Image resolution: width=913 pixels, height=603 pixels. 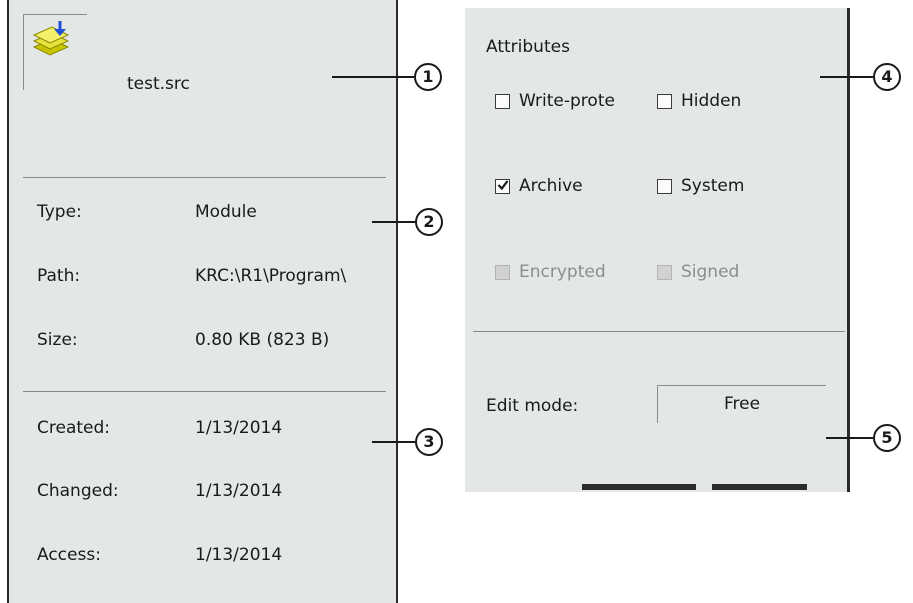 I want to click on checkbox-label: Encrypted, so click(x=562, y=272).